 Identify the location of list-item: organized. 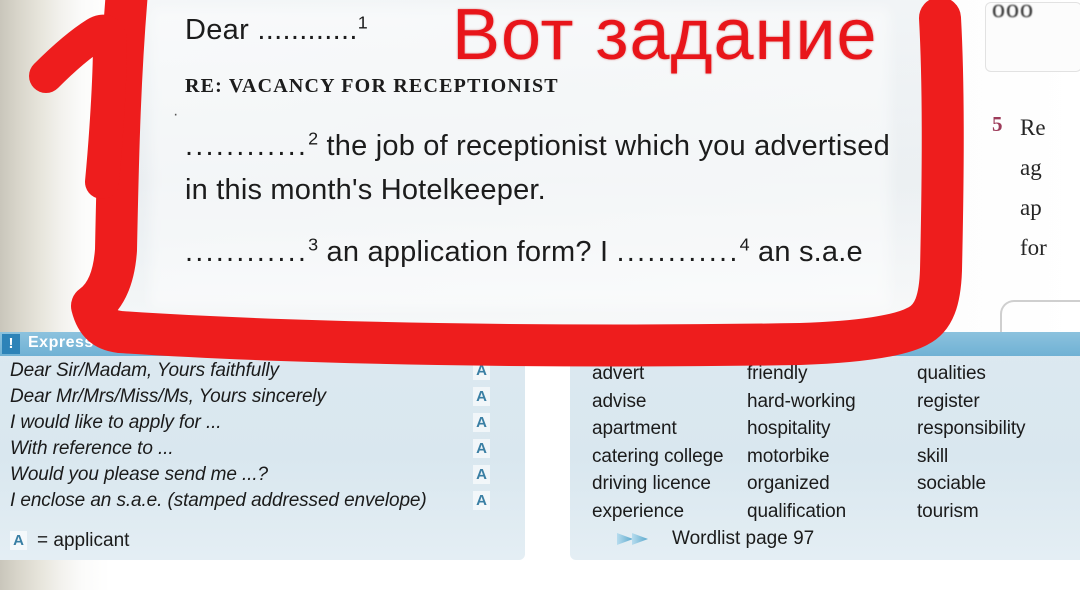
(788, 483).